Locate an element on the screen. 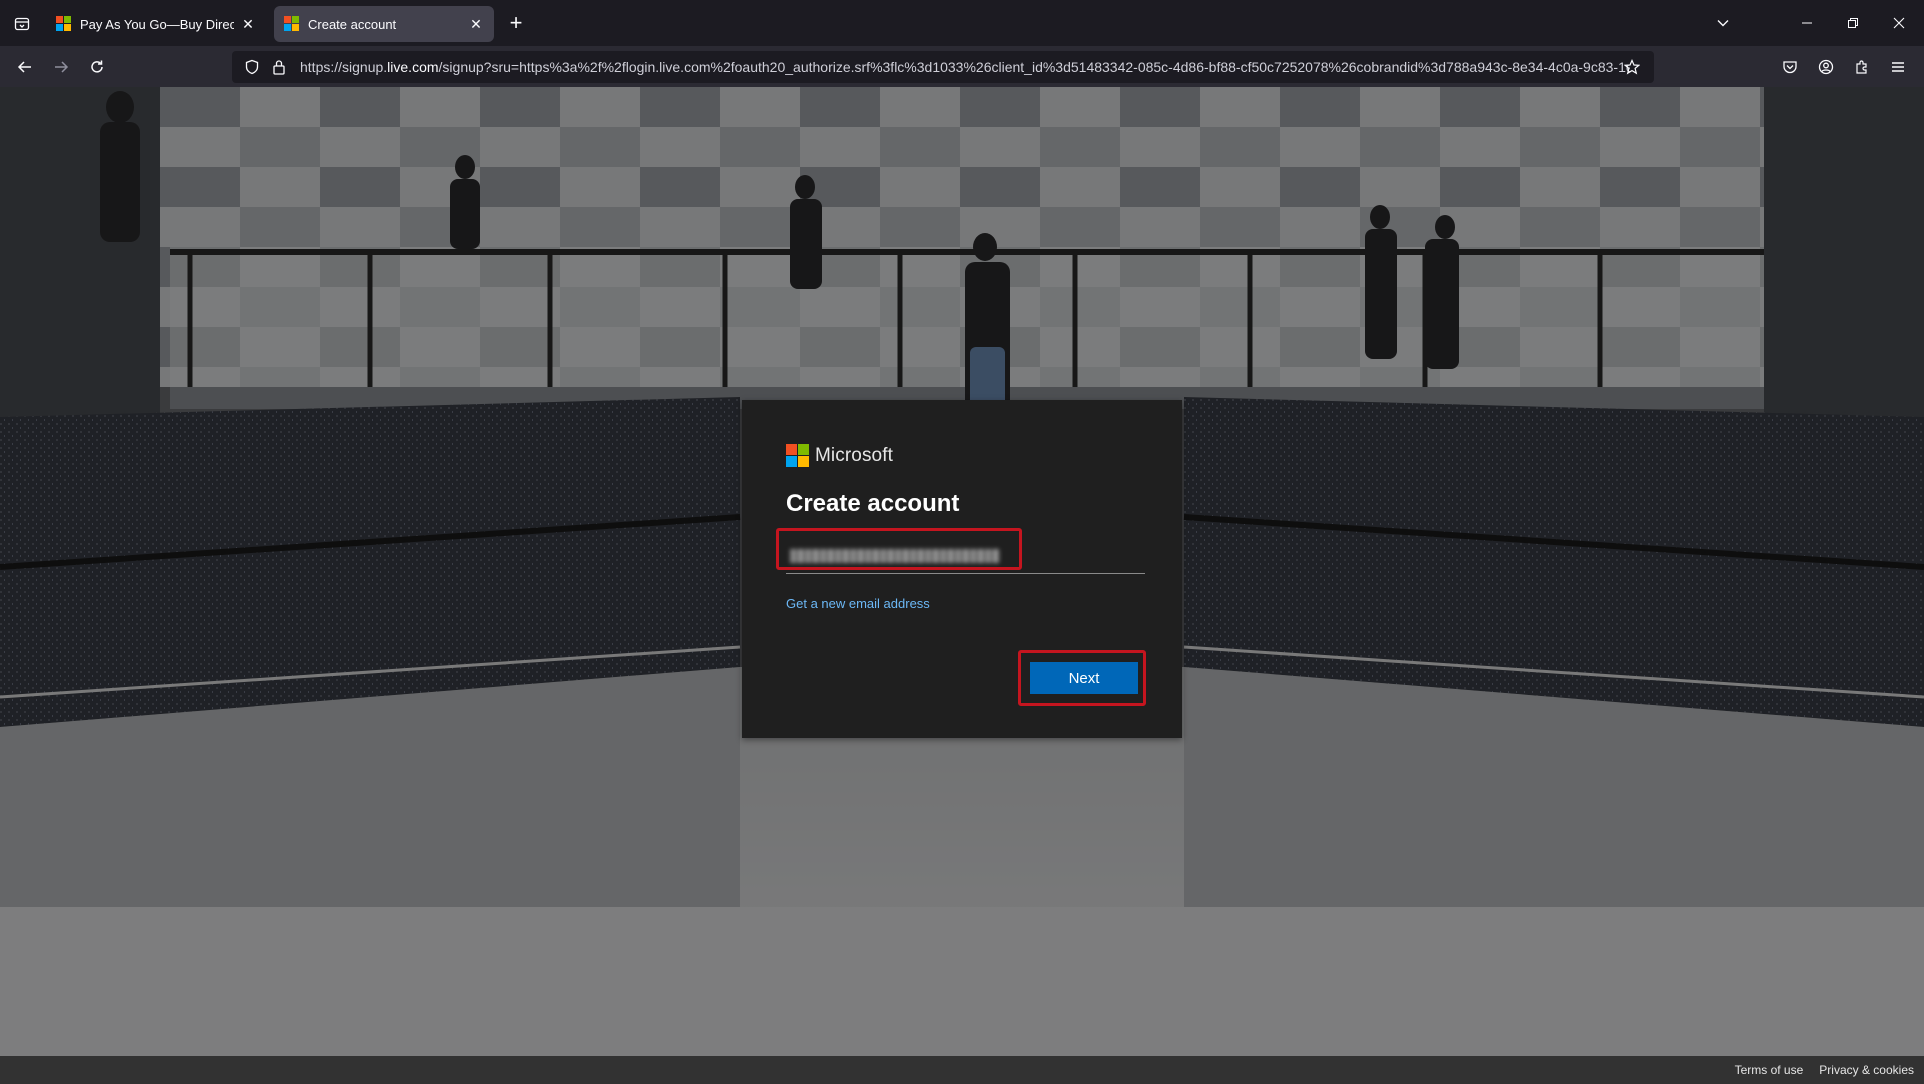 The height and width of the screenshot is (1084, 1924). reload-icon is located at coordinates (97, 66).